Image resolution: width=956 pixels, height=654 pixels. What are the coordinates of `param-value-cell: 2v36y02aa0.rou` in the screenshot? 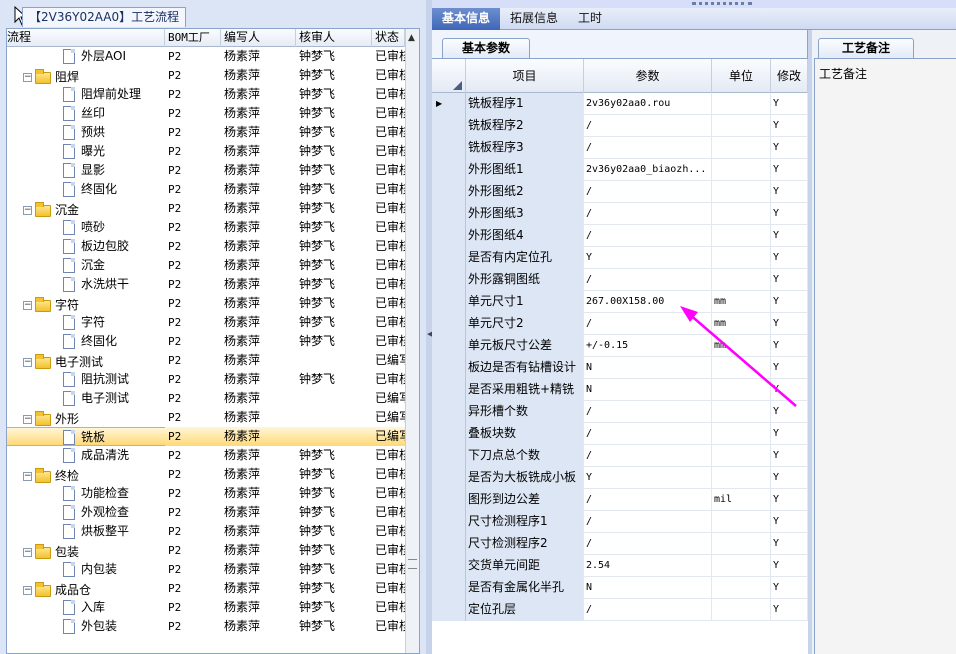 It's located at (648, 104).